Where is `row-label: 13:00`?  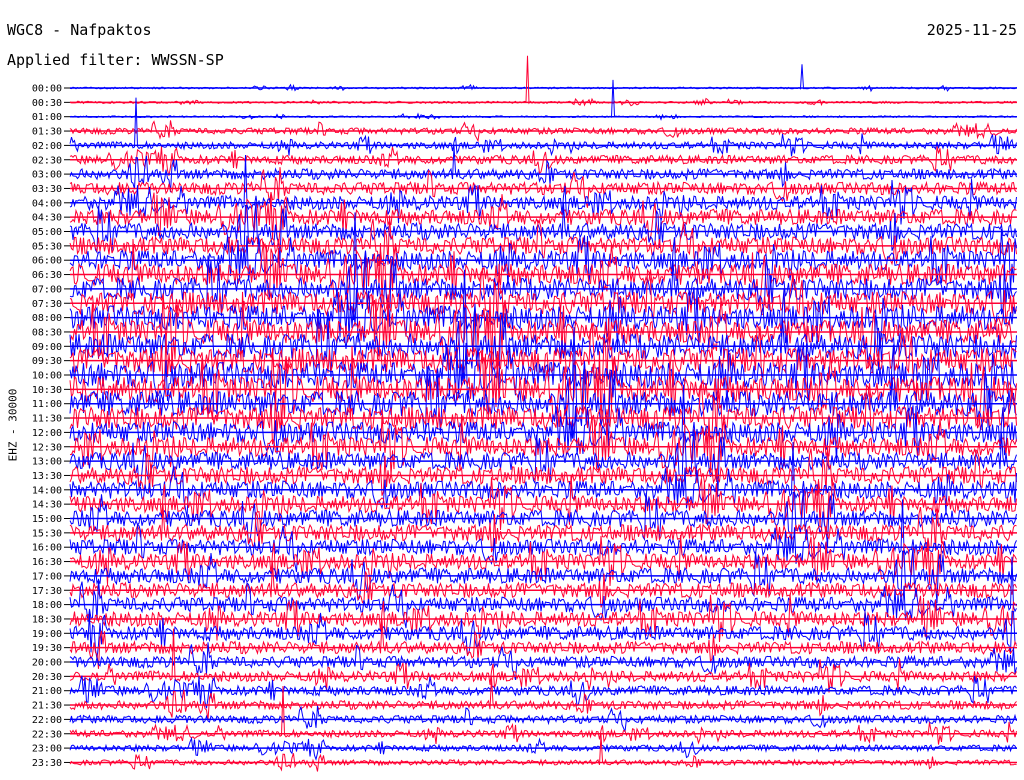 row-label: 13:00 is located at coordinates (47, 462).